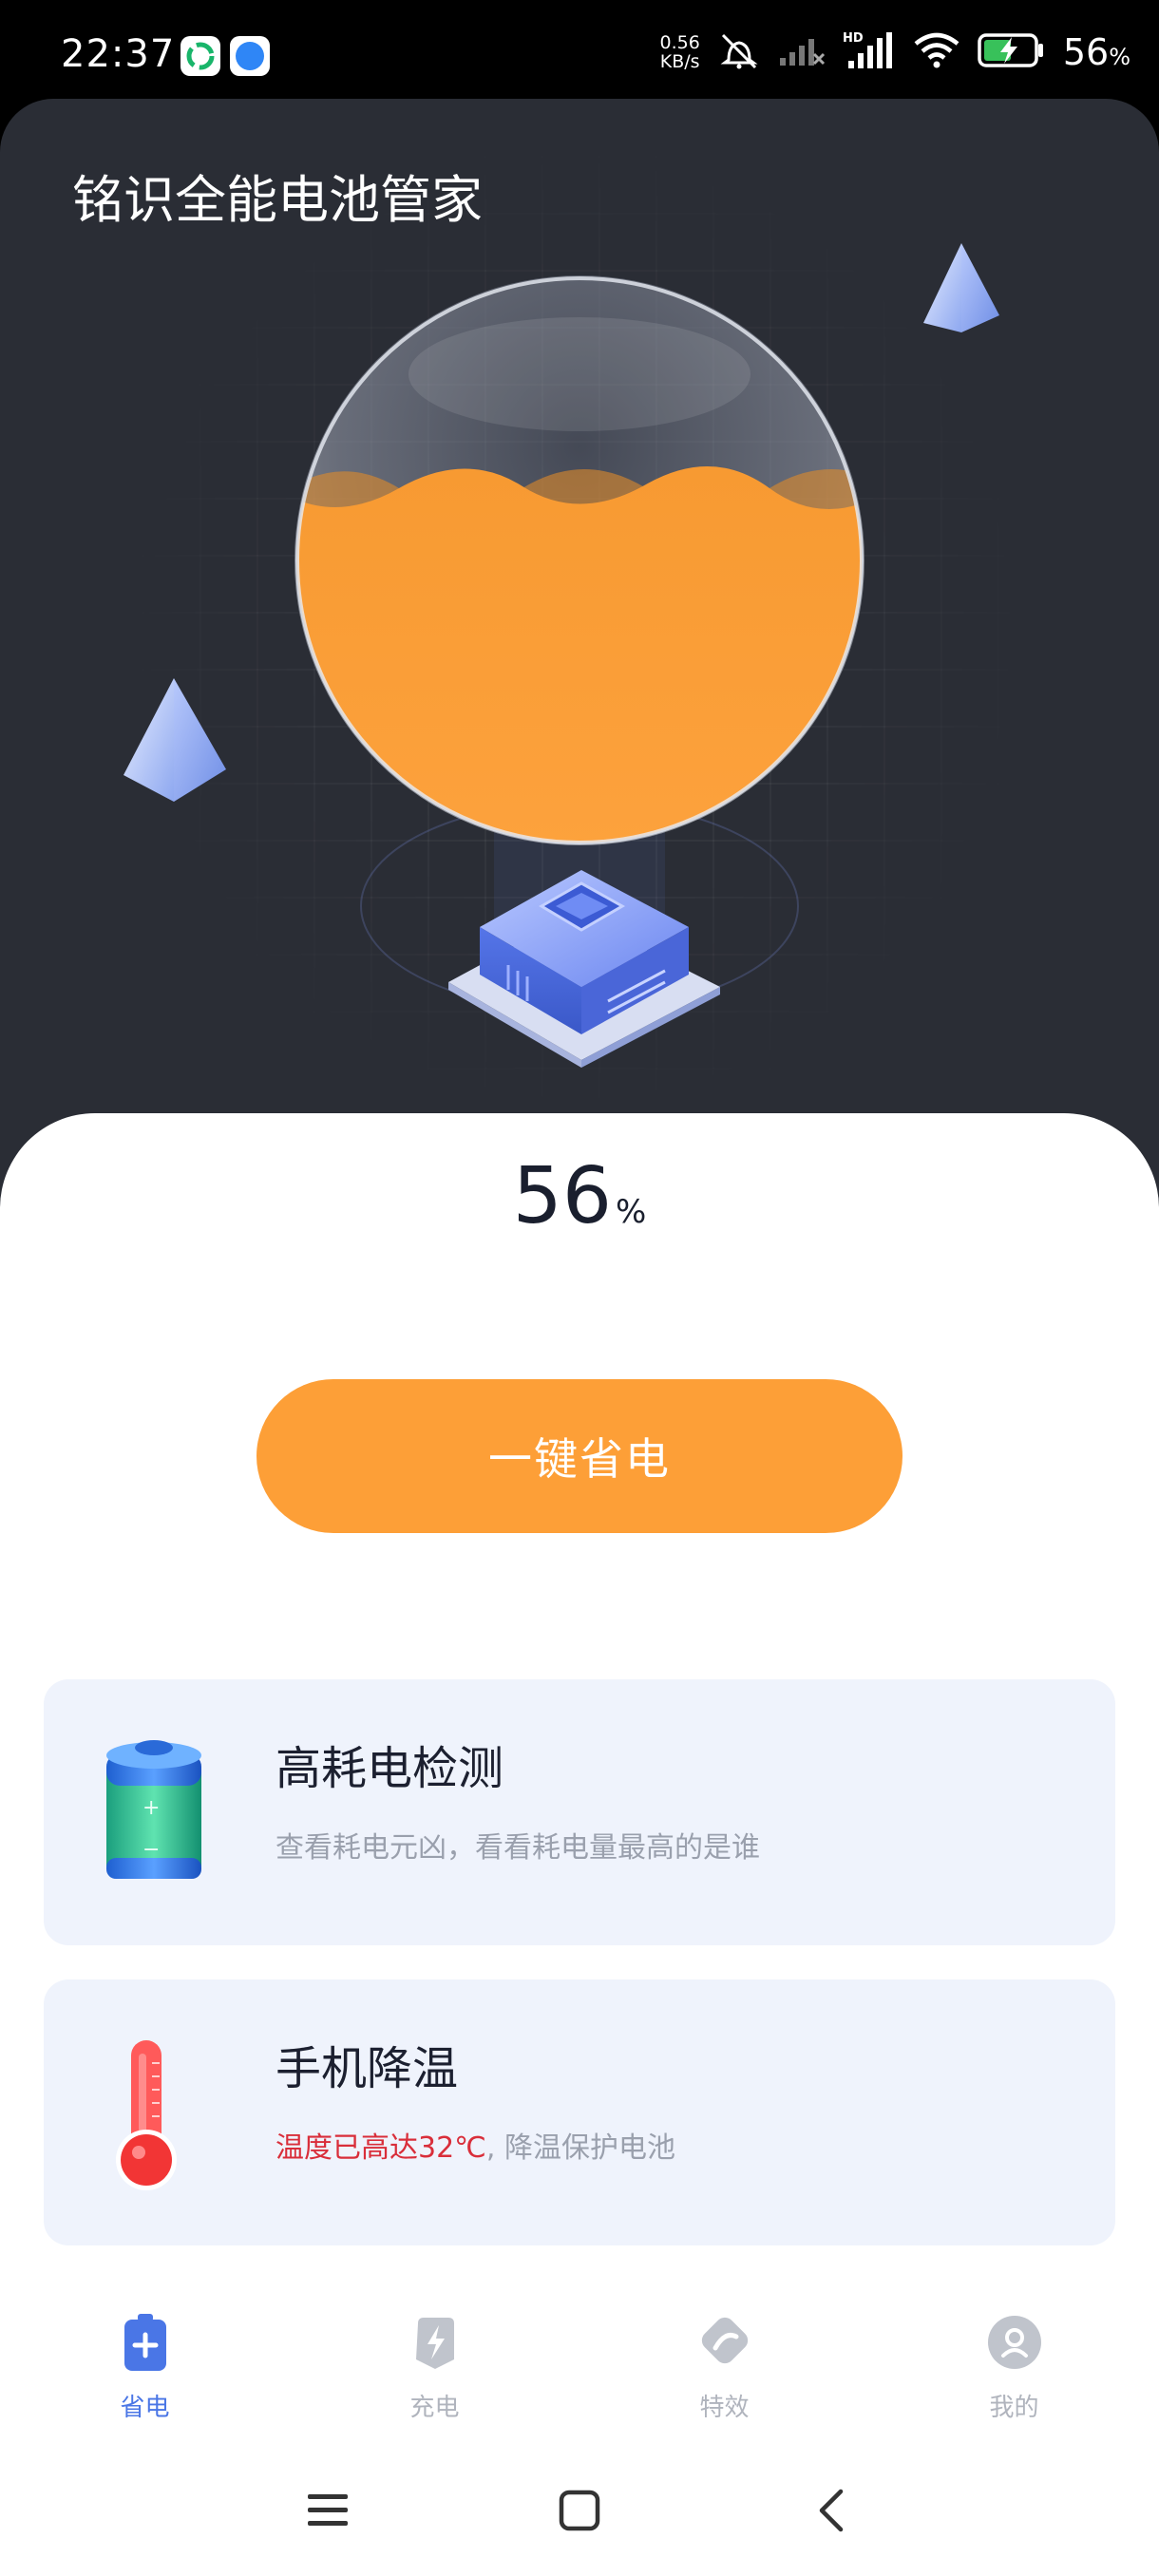  What do you see at coordinates (1012, 52) in the screenshot?
I see `battery-charging-icon` at bounding box center [1012, 52].